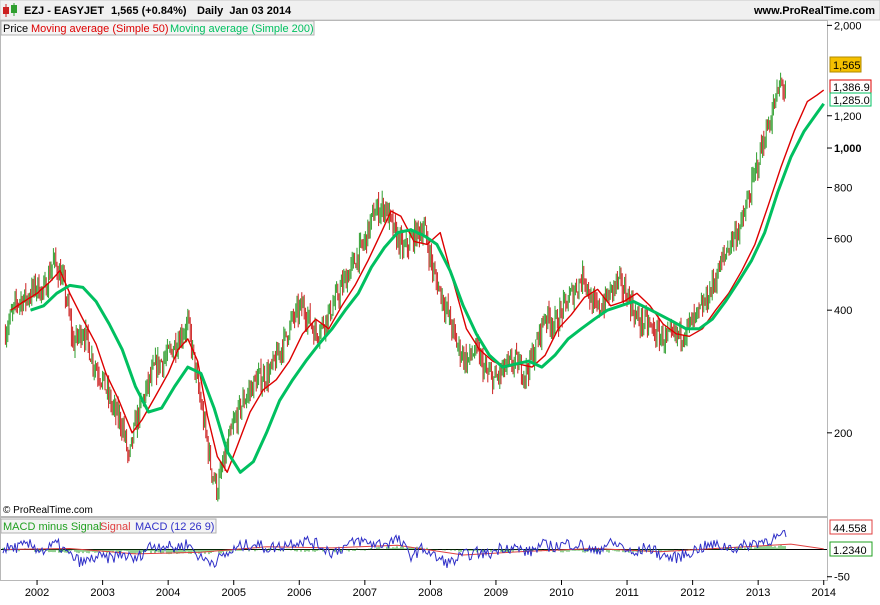 The width and height of the screenshot is (880, 605). Describe the element at coordinates (758, 593) in the screenshot. I see `x-axis-label: 2013` at that location.